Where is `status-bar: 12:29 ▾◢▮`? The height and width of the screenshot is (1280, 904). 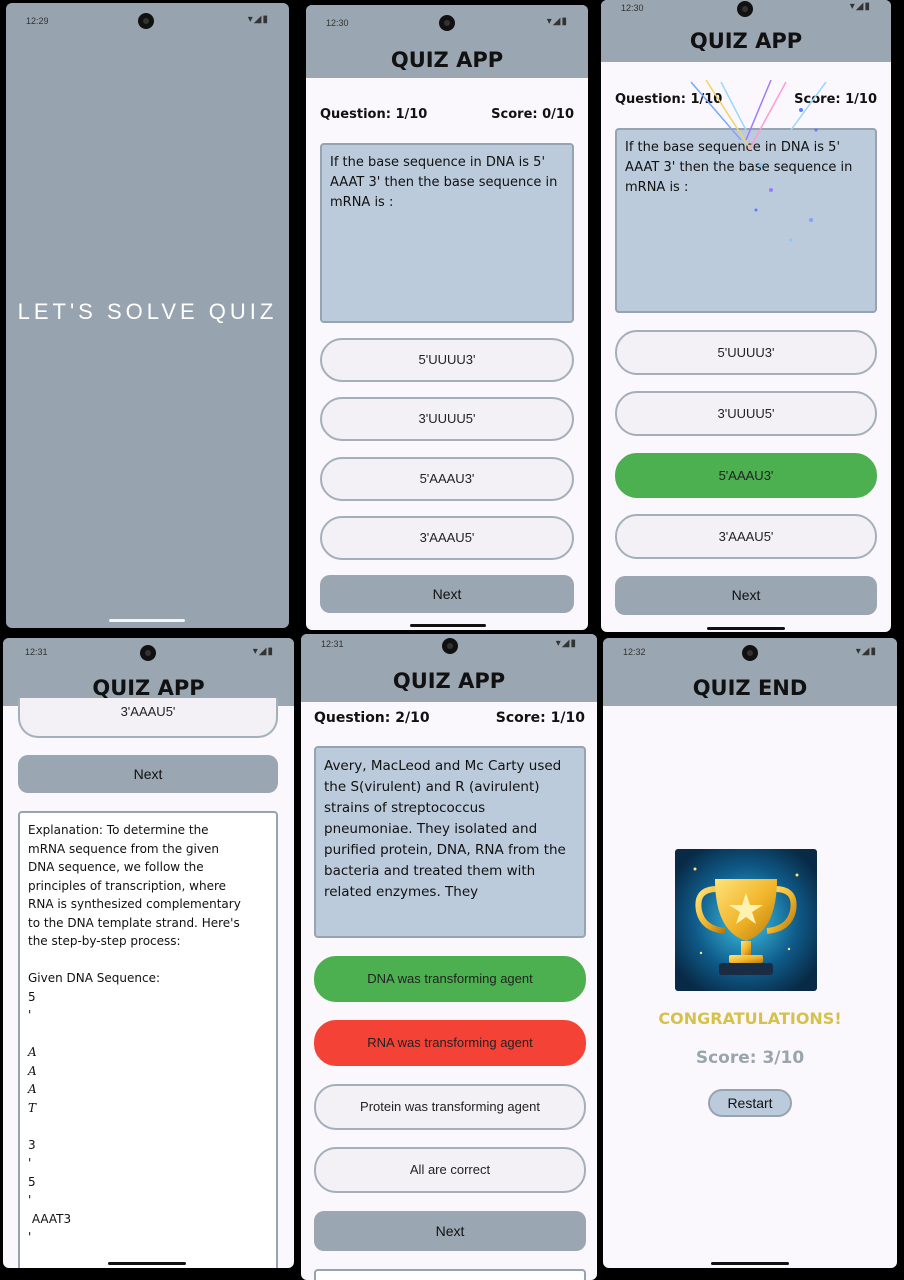 status-bar: 12:29 ▾◢▮ is located at coordinates (147, 20).